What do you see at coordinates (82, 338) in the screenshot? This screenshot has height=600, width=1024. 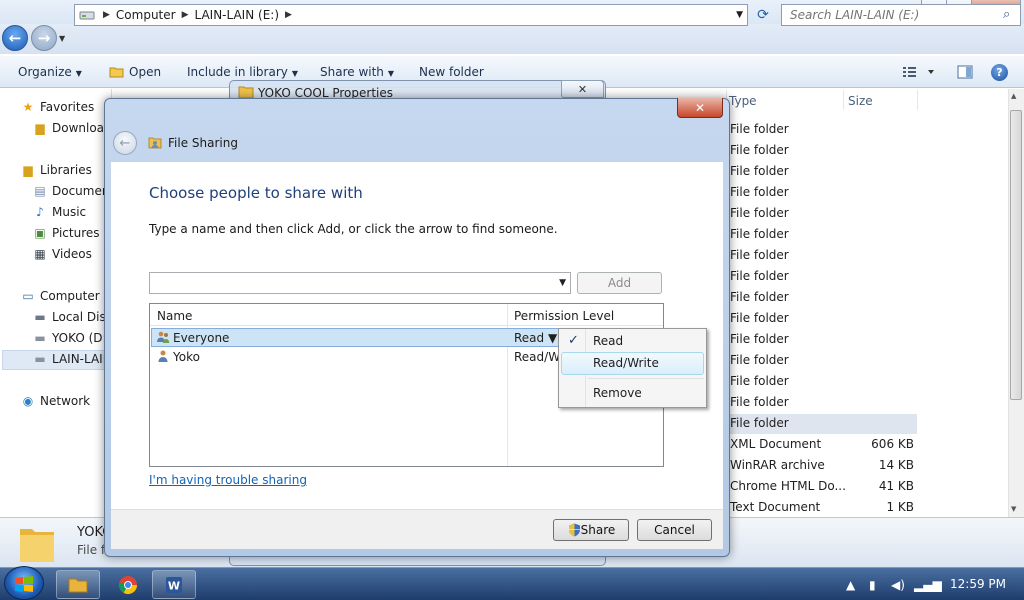 I see `nav-yoko-label: YOKO (D:)` at bounding box center [82, 338].